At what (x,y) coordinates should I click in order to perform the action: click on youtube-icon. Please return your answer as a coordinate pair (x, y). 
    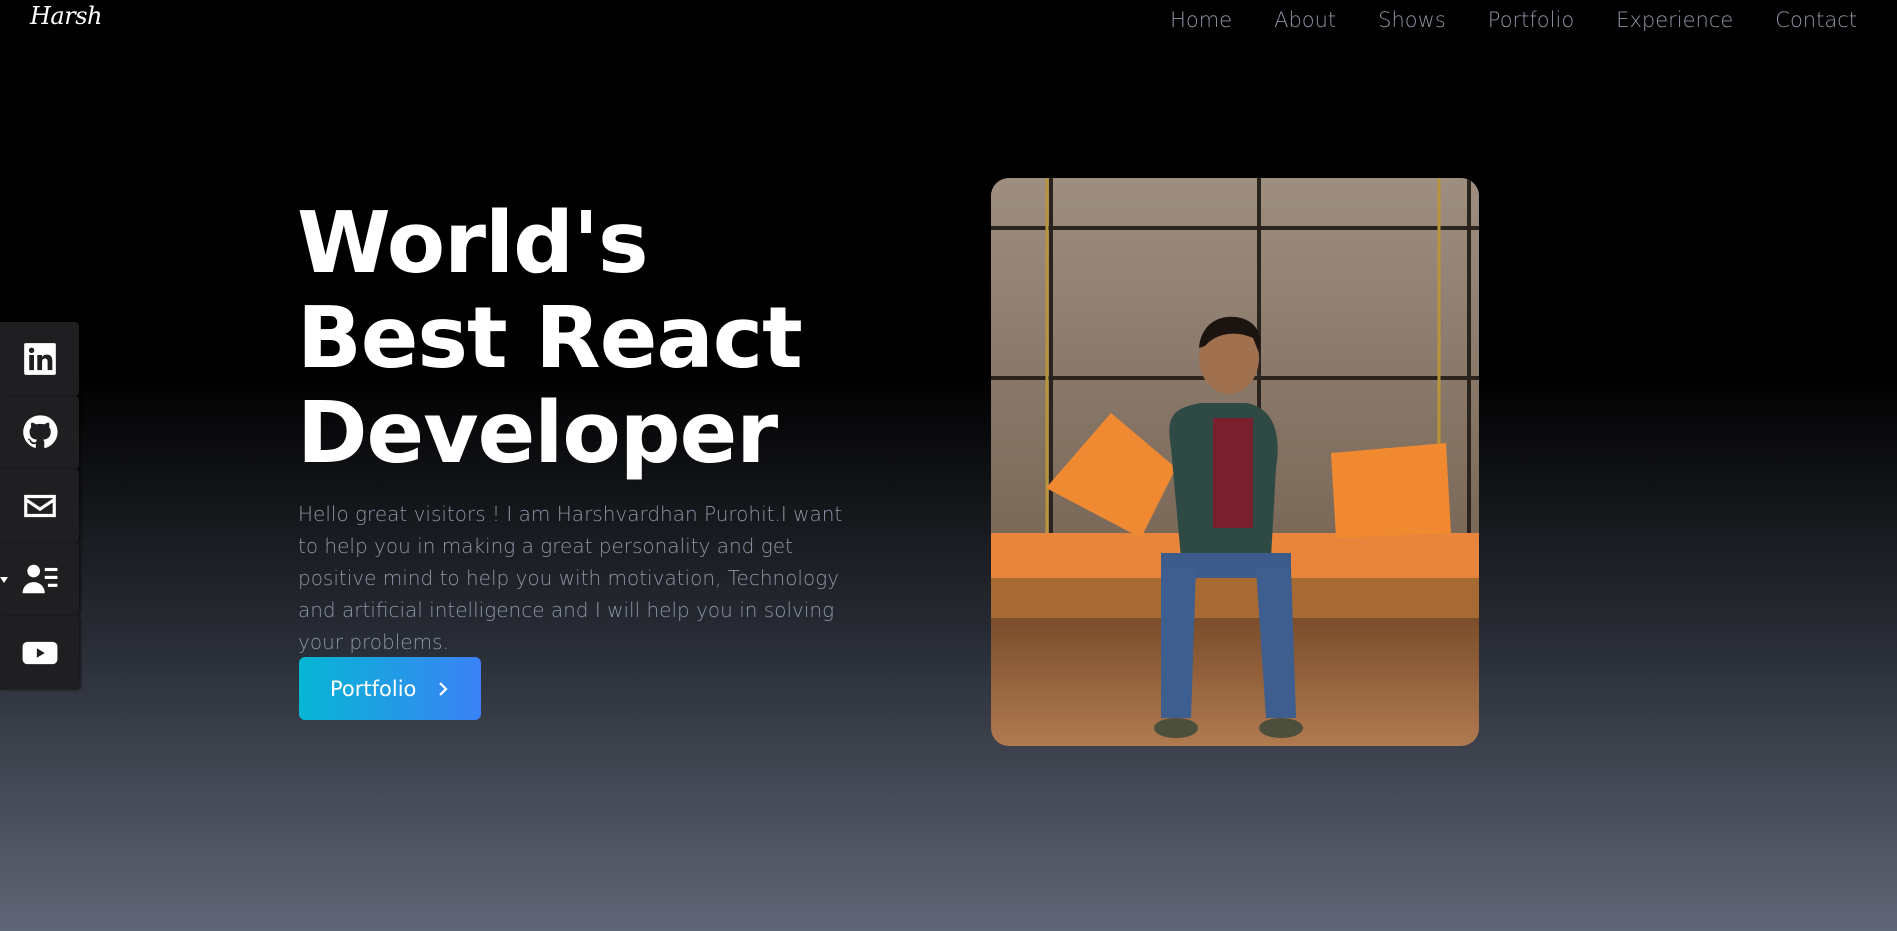
    Looking at the image, I should click on (39, 652).